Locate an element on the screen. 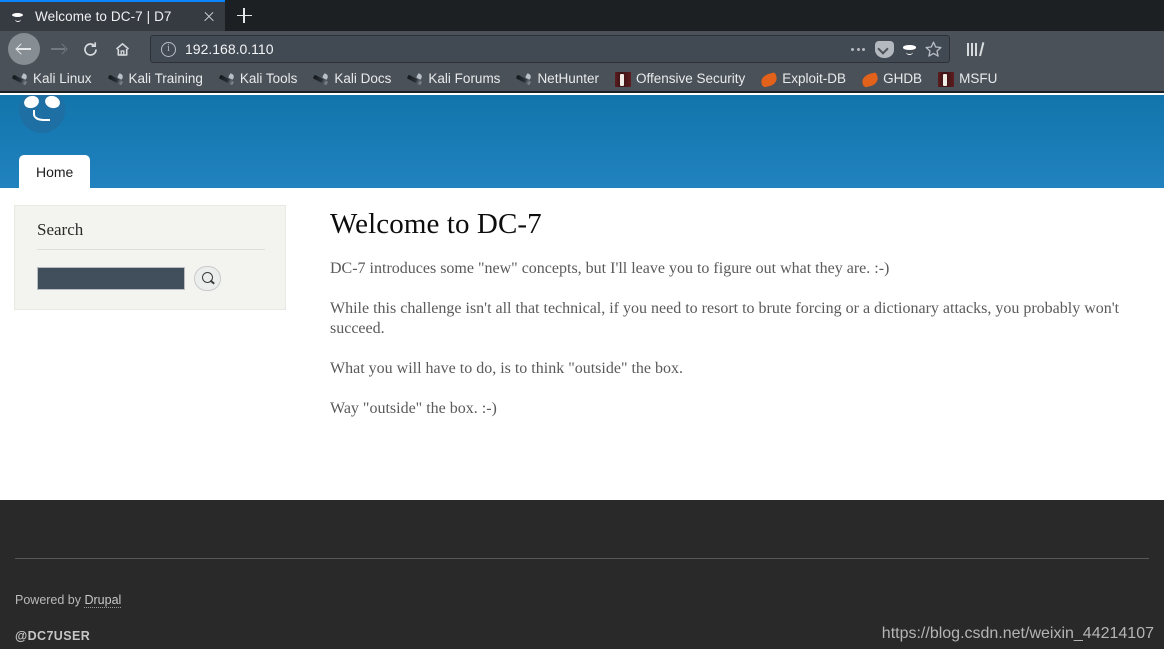  drupal-favicon-icon is located at coordinates (18, 17).